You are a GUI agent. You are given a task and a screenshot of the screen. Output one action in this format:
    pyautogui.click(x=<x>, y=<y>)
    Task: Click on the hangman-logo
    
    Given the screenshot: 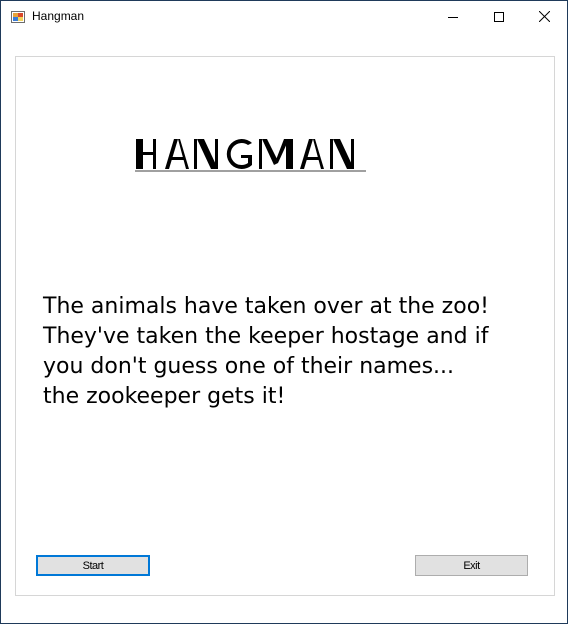 What is the action you would take?
    pyautogui.click(x=265, y=156)
    